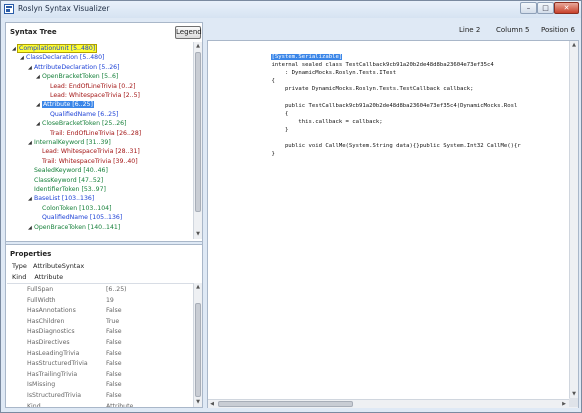  I want to click on tree-node-label: InternalKeyword [31..39], so click(72, 142).